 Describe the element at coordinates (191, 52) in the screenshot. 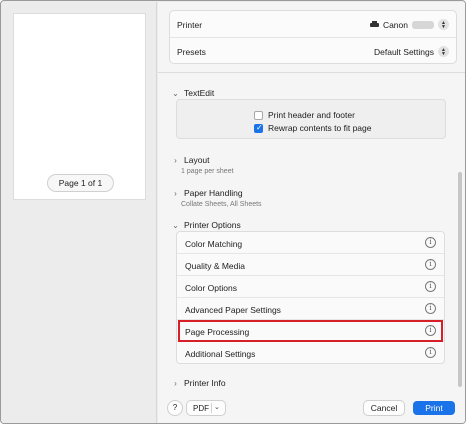

I see `presets-label: Presets` at that location.